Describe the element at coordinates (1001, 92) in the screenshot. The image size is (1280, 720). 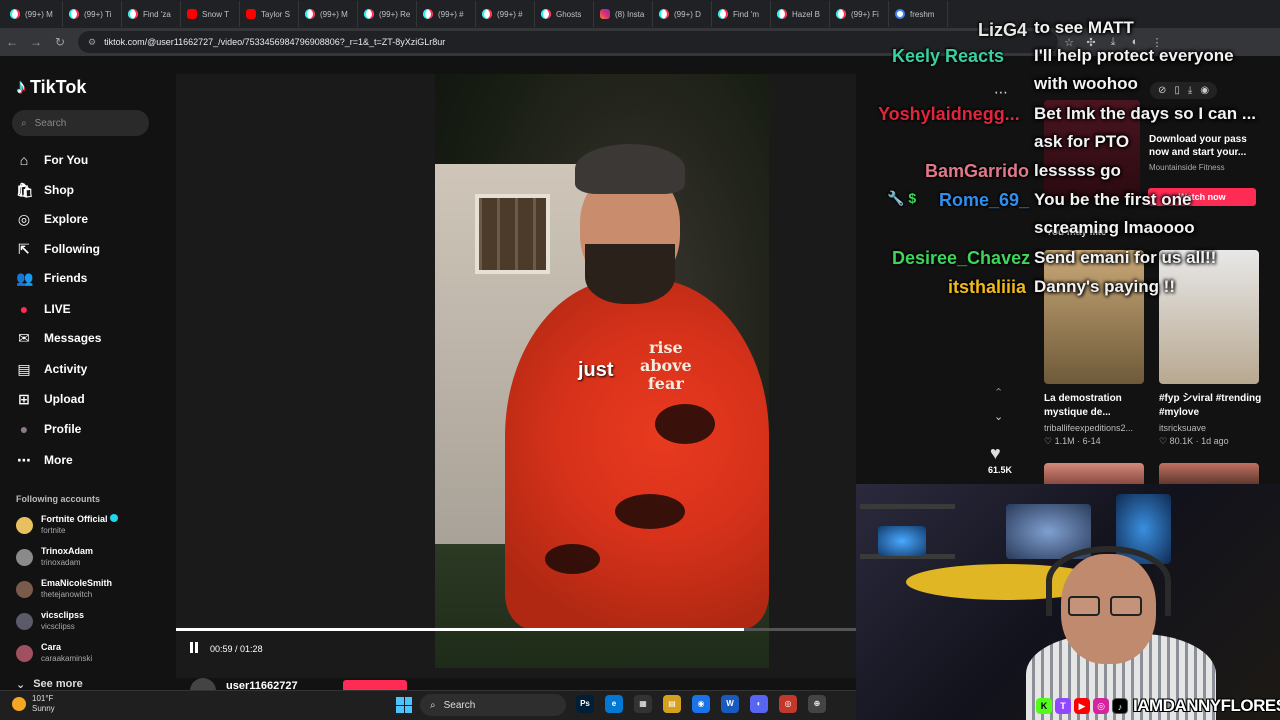
I see `more-options-icon: ⋯` at that location.